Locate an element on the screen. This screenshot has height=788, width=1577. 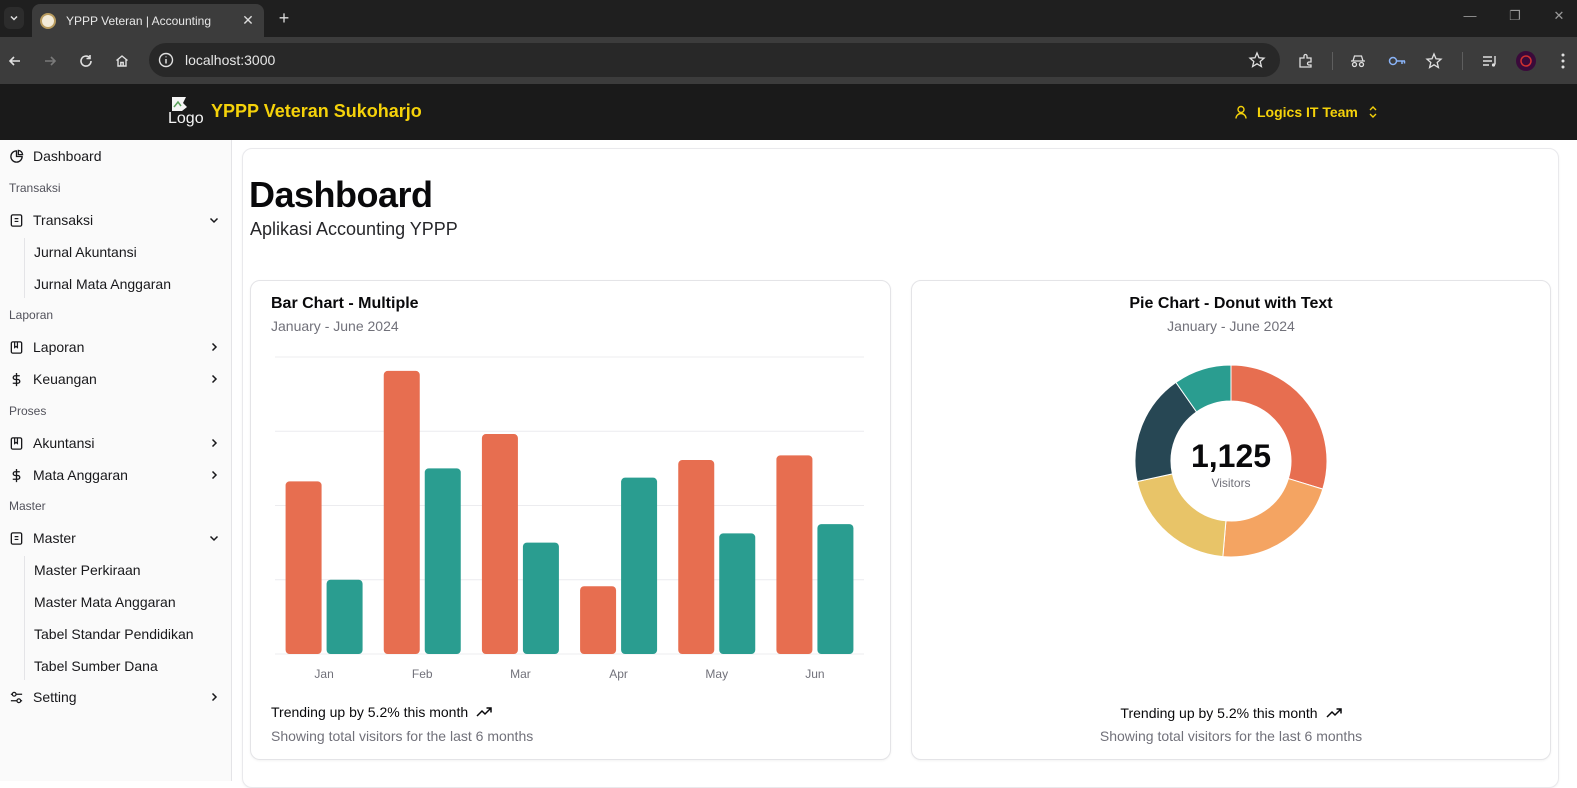
donut-center-label: Visitors is located at coordinates (1231, 483).